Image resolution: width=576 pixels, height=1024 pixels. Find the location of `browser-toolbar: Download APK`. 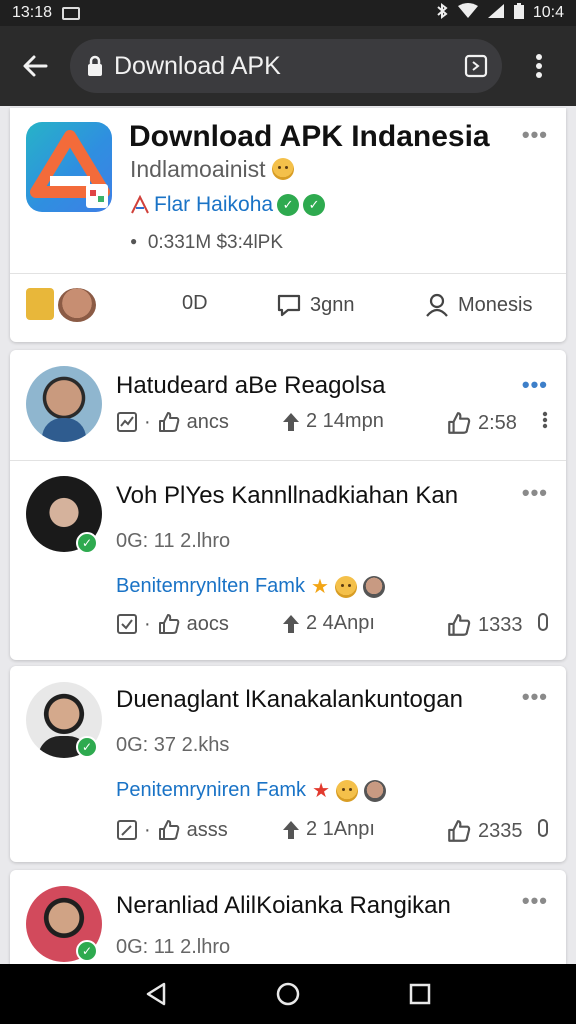

browser-toolbar: Download APK is located at coordinates (288, 66).